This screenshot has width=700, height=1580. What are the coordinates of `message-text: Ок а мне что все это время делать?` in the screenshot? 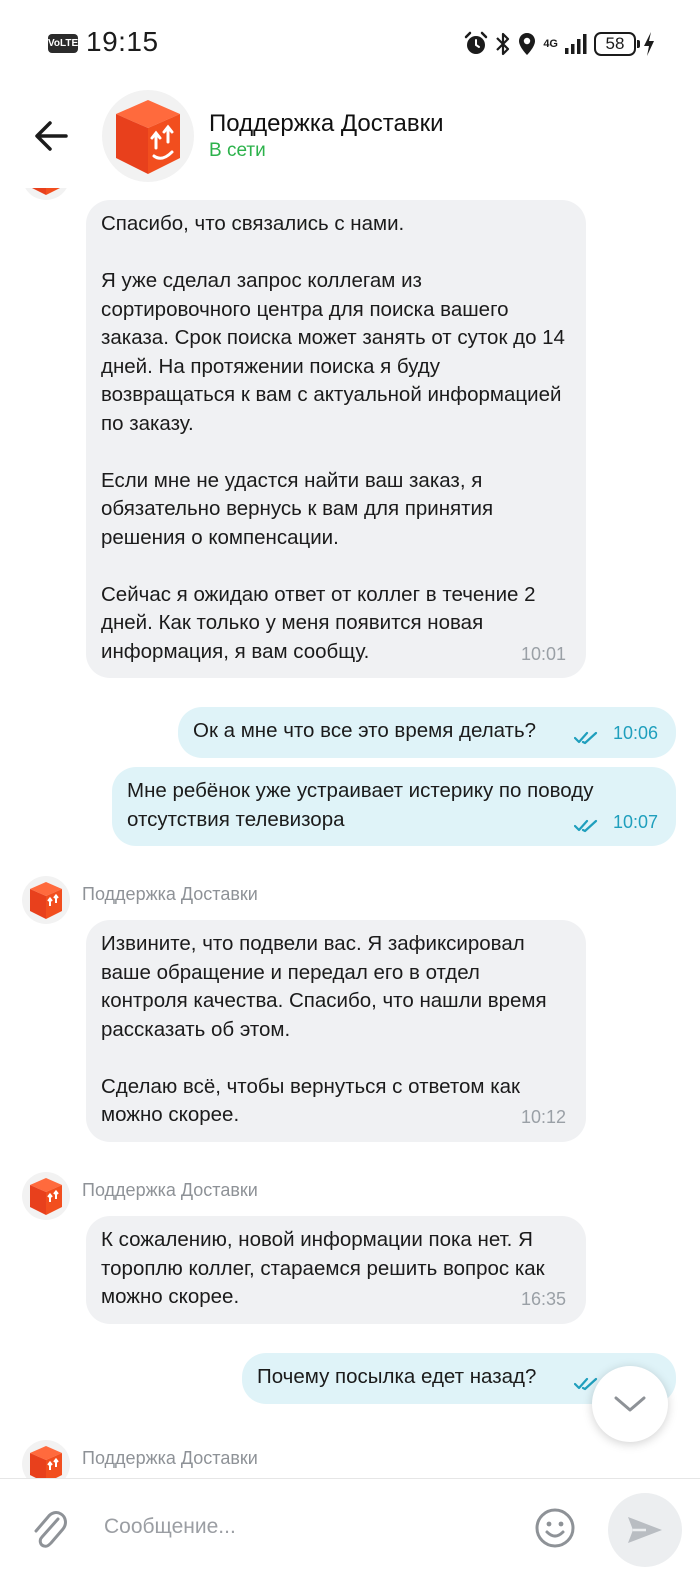 It's located at (365, 730).